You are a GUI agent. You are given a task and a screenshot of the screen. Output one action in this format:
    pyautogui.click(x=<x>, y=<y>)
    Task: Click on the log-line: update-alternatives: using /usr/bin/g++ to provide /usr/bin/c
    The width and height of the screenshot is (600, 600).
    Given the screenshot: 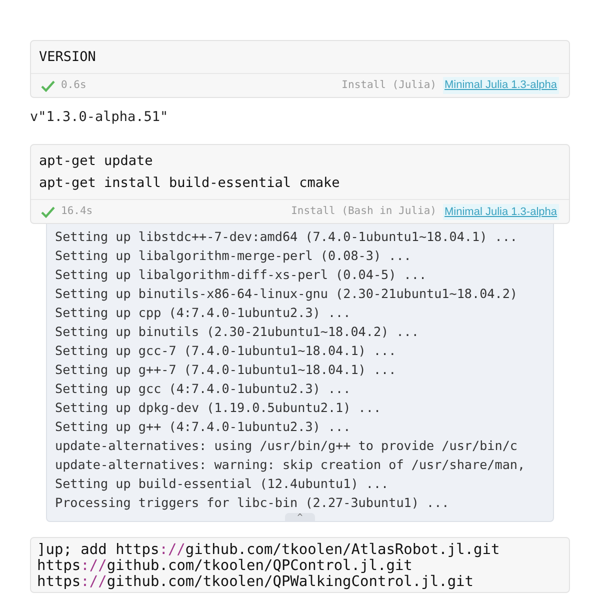 What is the action you would take?
    pyautogui.click(x=286, y=446)
    